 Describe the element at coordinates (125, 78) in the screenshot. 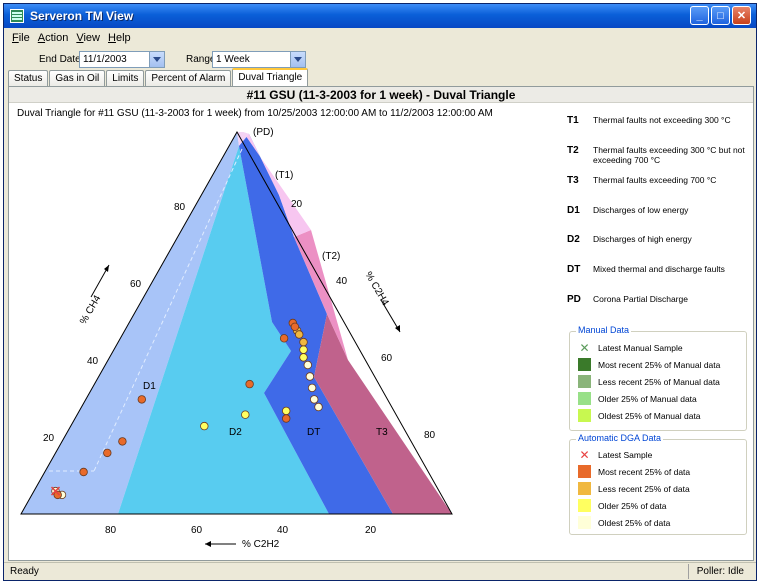

I see `tab-limits: Limits` at that location.